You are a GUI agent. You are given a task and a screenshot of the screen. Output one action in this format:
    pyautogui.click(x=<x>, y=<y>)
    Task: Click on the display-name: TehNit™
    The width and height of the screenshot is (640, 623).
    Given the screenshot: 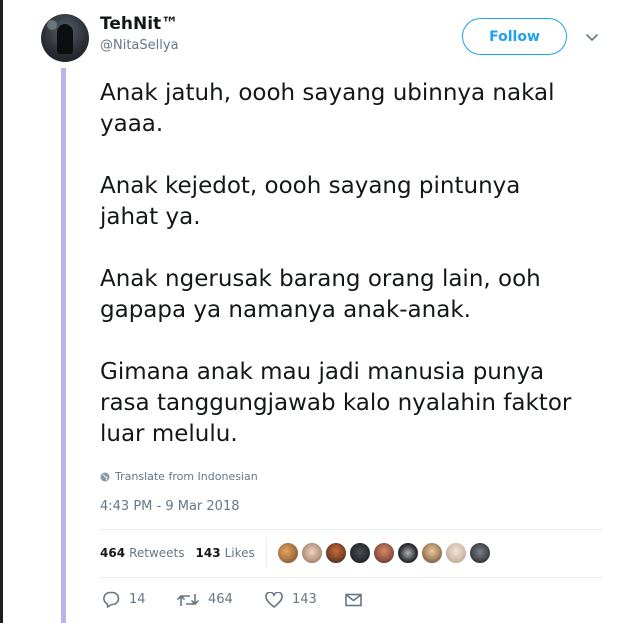 What is the action you would take?
    pyautogui.click(x=139, y=24)
    